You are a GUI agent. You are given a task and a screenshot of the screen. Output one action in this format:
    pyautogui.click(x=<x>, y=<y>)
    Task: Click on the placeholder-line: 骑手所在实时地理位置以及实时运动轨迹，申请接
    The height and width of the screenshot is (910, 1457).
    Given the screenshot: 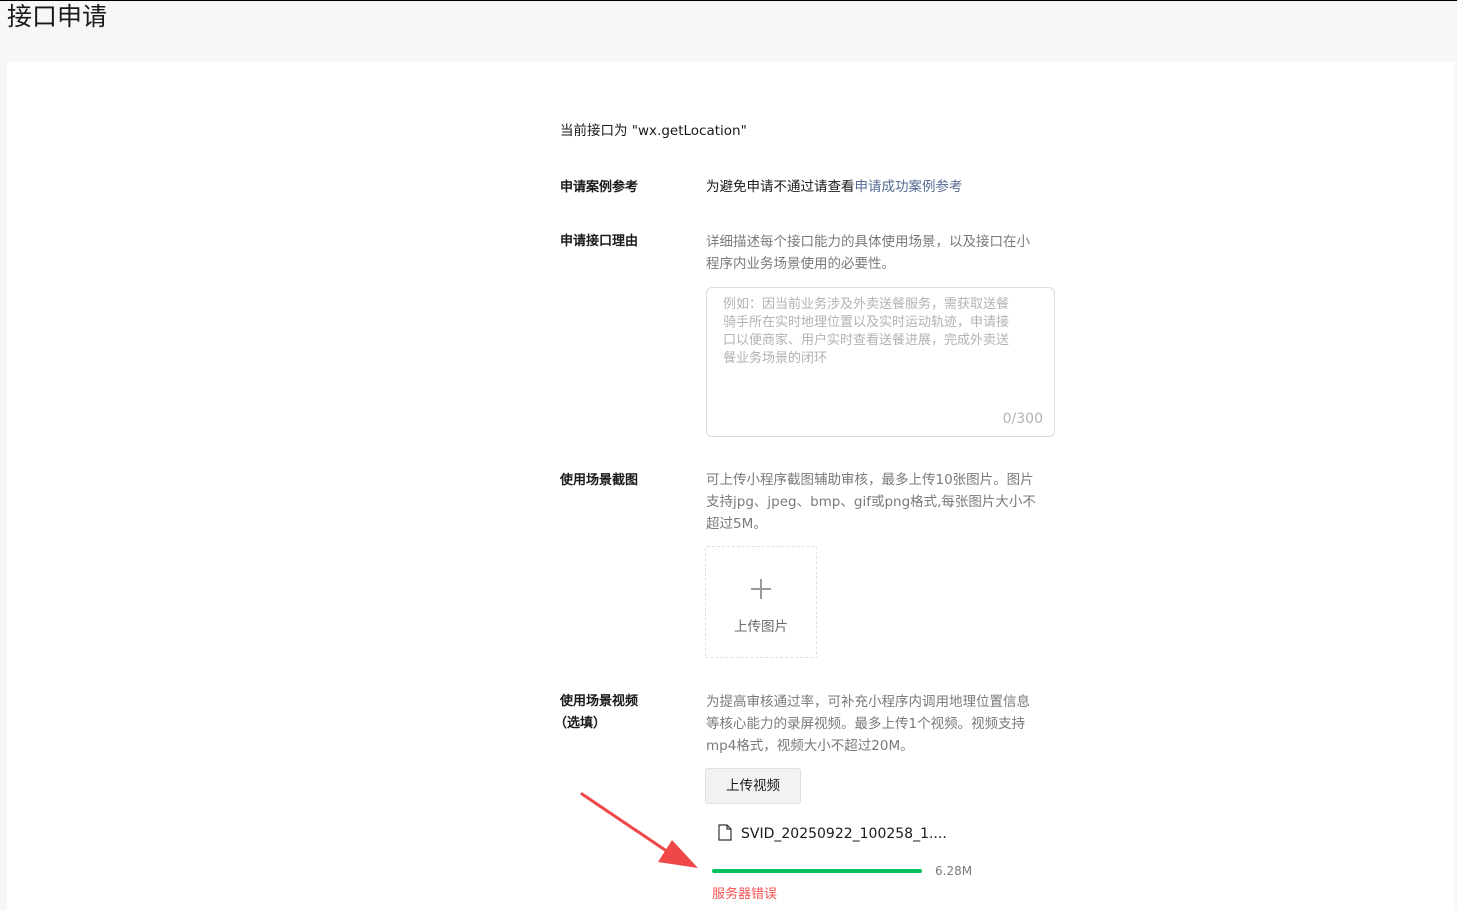 What is the action you would take?
    pyautogui.click(x=866, y=322)
    